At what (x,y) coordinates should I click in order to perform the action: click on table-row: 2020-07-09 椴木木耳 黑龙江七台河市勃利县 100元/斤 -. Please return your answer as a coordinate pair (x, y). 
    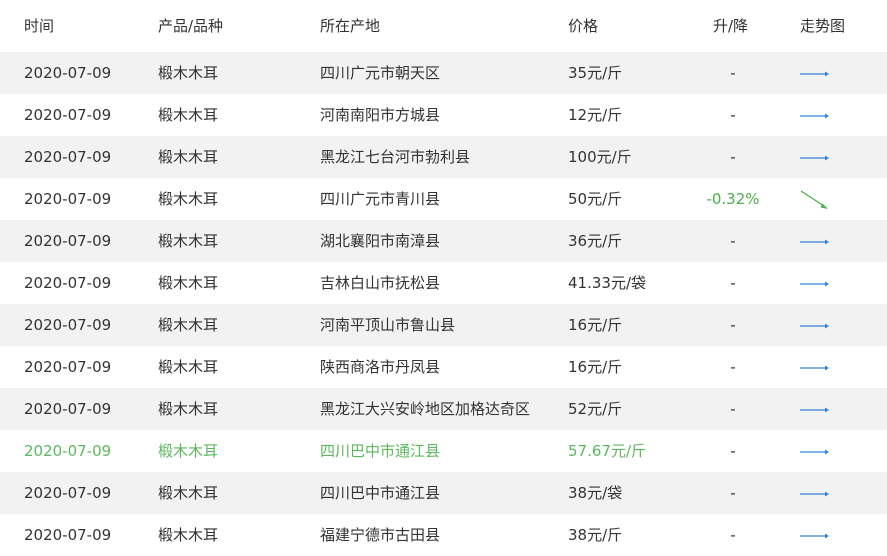
    Looking at the image, I should click on (443, 157).